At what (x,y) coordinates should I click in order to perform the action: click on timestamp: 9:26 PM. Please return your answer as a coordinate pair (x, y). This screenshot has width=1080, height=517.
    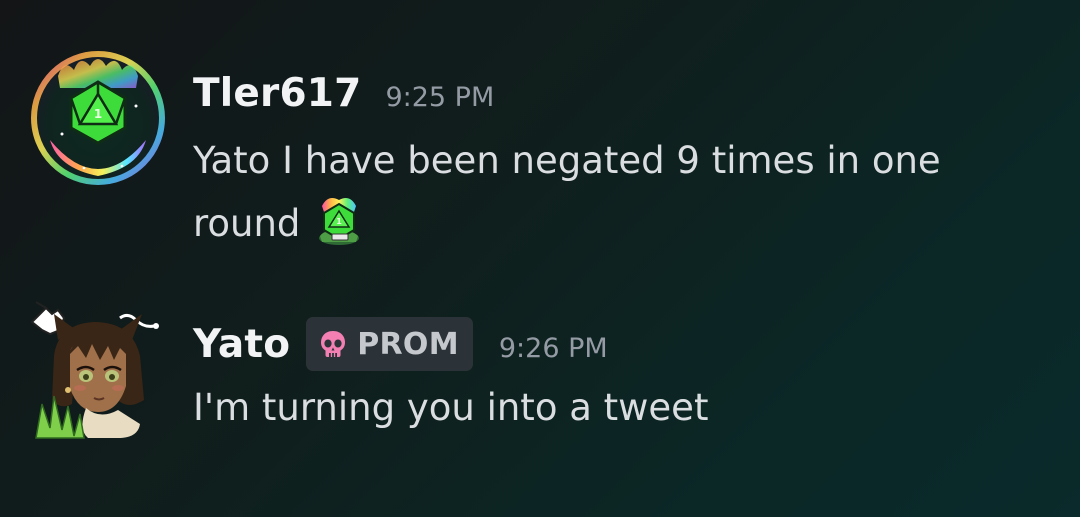
    Looking at the image, I should click on (553, 348).